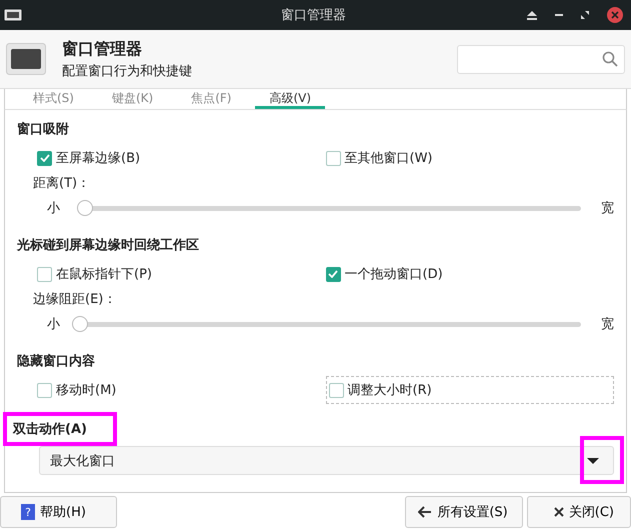 The image size is (631, 531). What do you see at coordinates (470, 274) in the screenshot?
I see `checkbox: 一个拖动窗口(D)` at bounding box center [470, 274].